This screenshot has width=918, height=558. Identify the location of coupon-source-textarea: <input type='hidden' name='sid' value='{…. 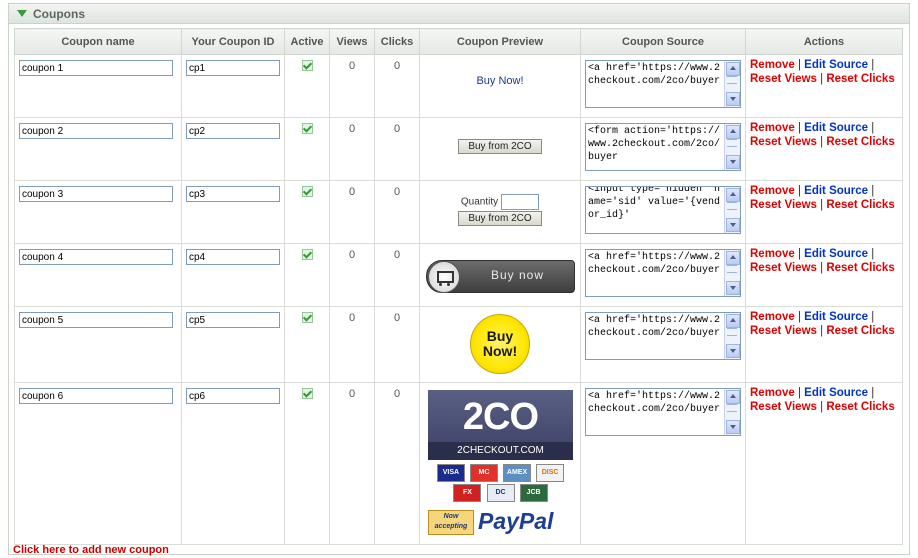
(663, 210).